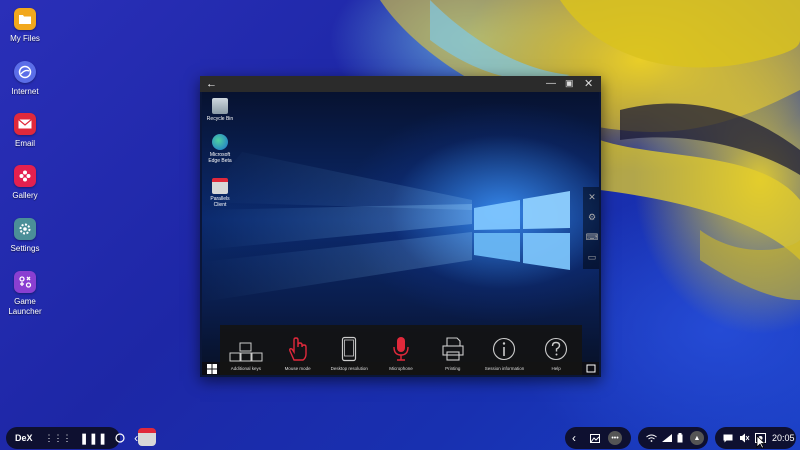 The height and width of the screenshot is (450, 800). Describe the element at coordinates (569, 83) in the screenshot. I see `maximize-icon: ▣` at that location.